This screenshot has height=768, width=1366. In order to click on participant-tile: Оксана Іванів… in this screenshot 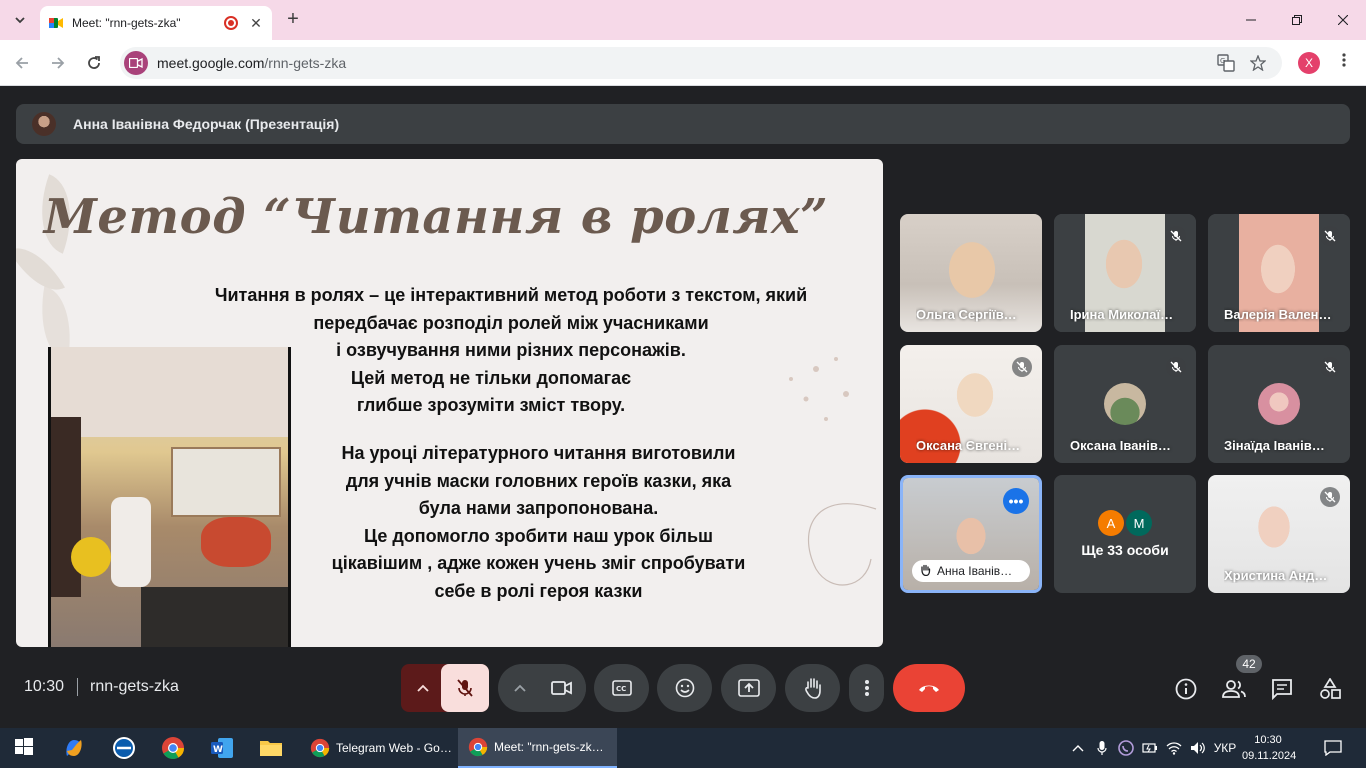, I will do `click(1125, 404)`.